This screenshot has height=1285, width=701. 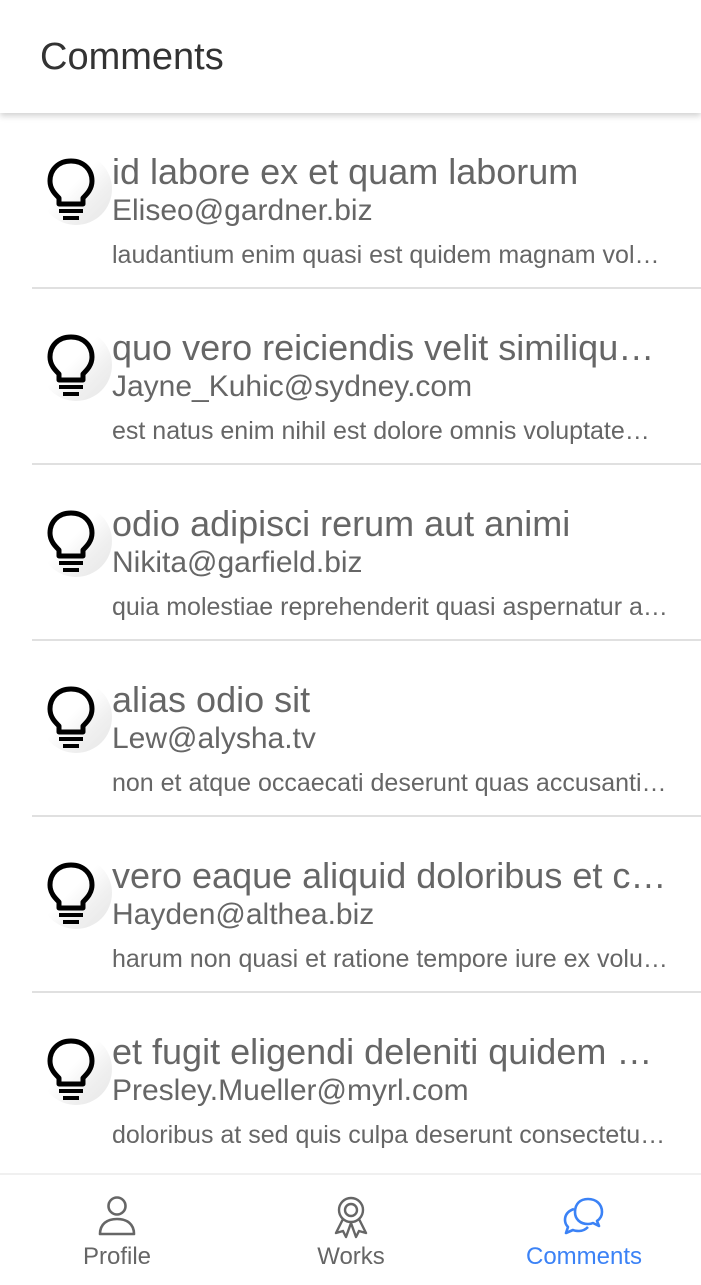 What do you see at coordinates (390, 875) in the screenshot?
I see `comment-title: vero eaque aliquid doloribus et culpa` at bounding box center [390, 875].